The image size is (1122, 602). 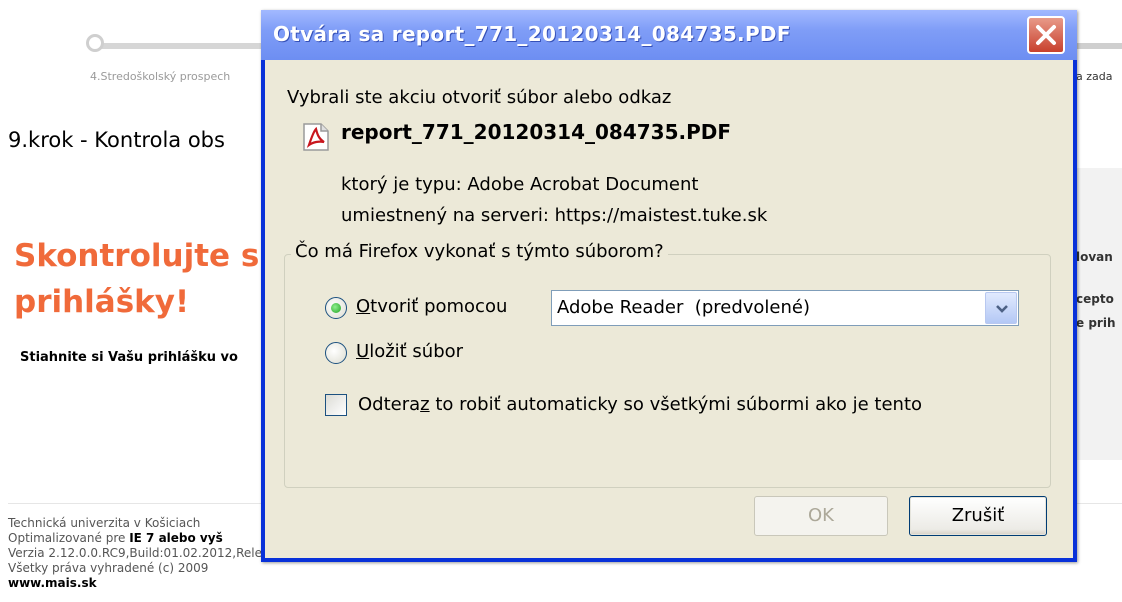 What do you see at coordinates (536, 132) in the screenshot?
I see `file-name: report_771_20120314_084735.PDF` at bounding box center [536, 132].